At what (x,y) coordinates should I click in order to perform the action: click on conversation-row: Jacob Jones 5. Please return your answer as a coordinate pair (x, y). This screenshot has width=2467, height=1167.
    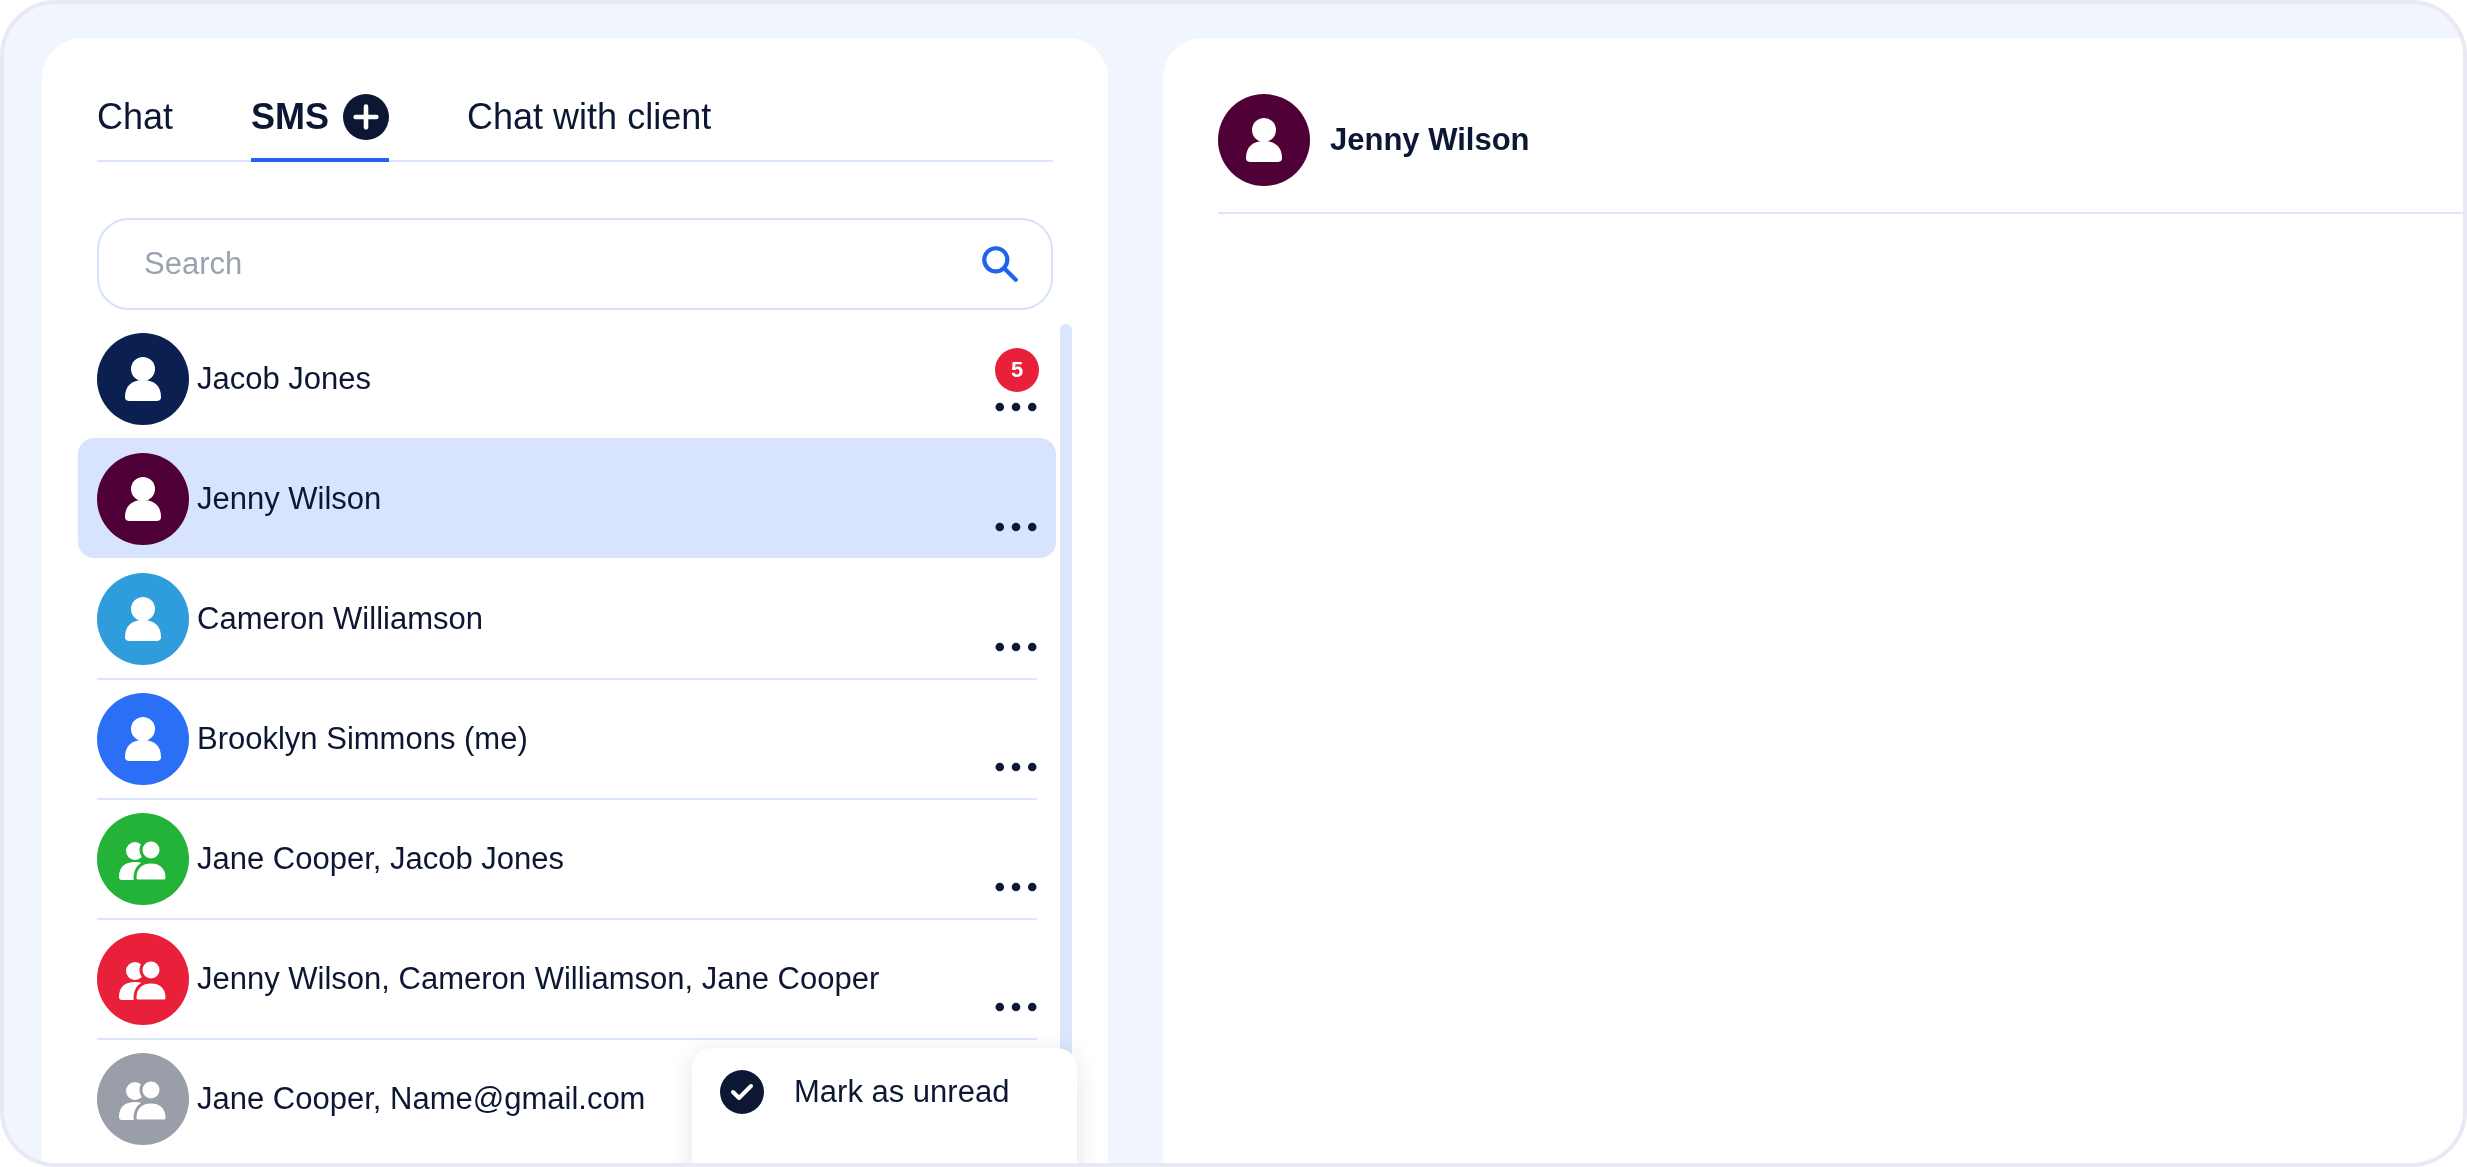
    Looking at the image, I should click on (567, 378).